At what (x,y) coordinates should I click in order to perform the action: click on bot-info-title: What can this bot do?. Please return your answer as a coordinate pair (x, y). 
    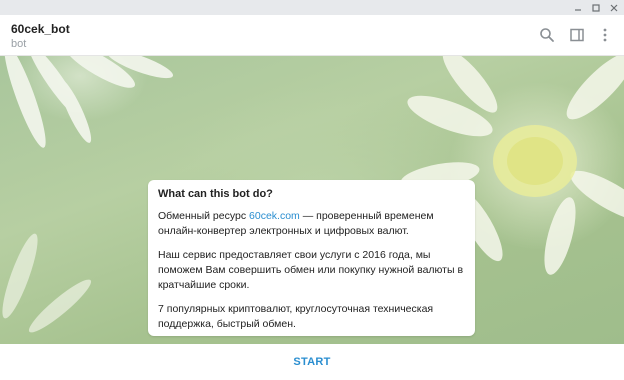
    Looking at the image, I should click on (215, 194).